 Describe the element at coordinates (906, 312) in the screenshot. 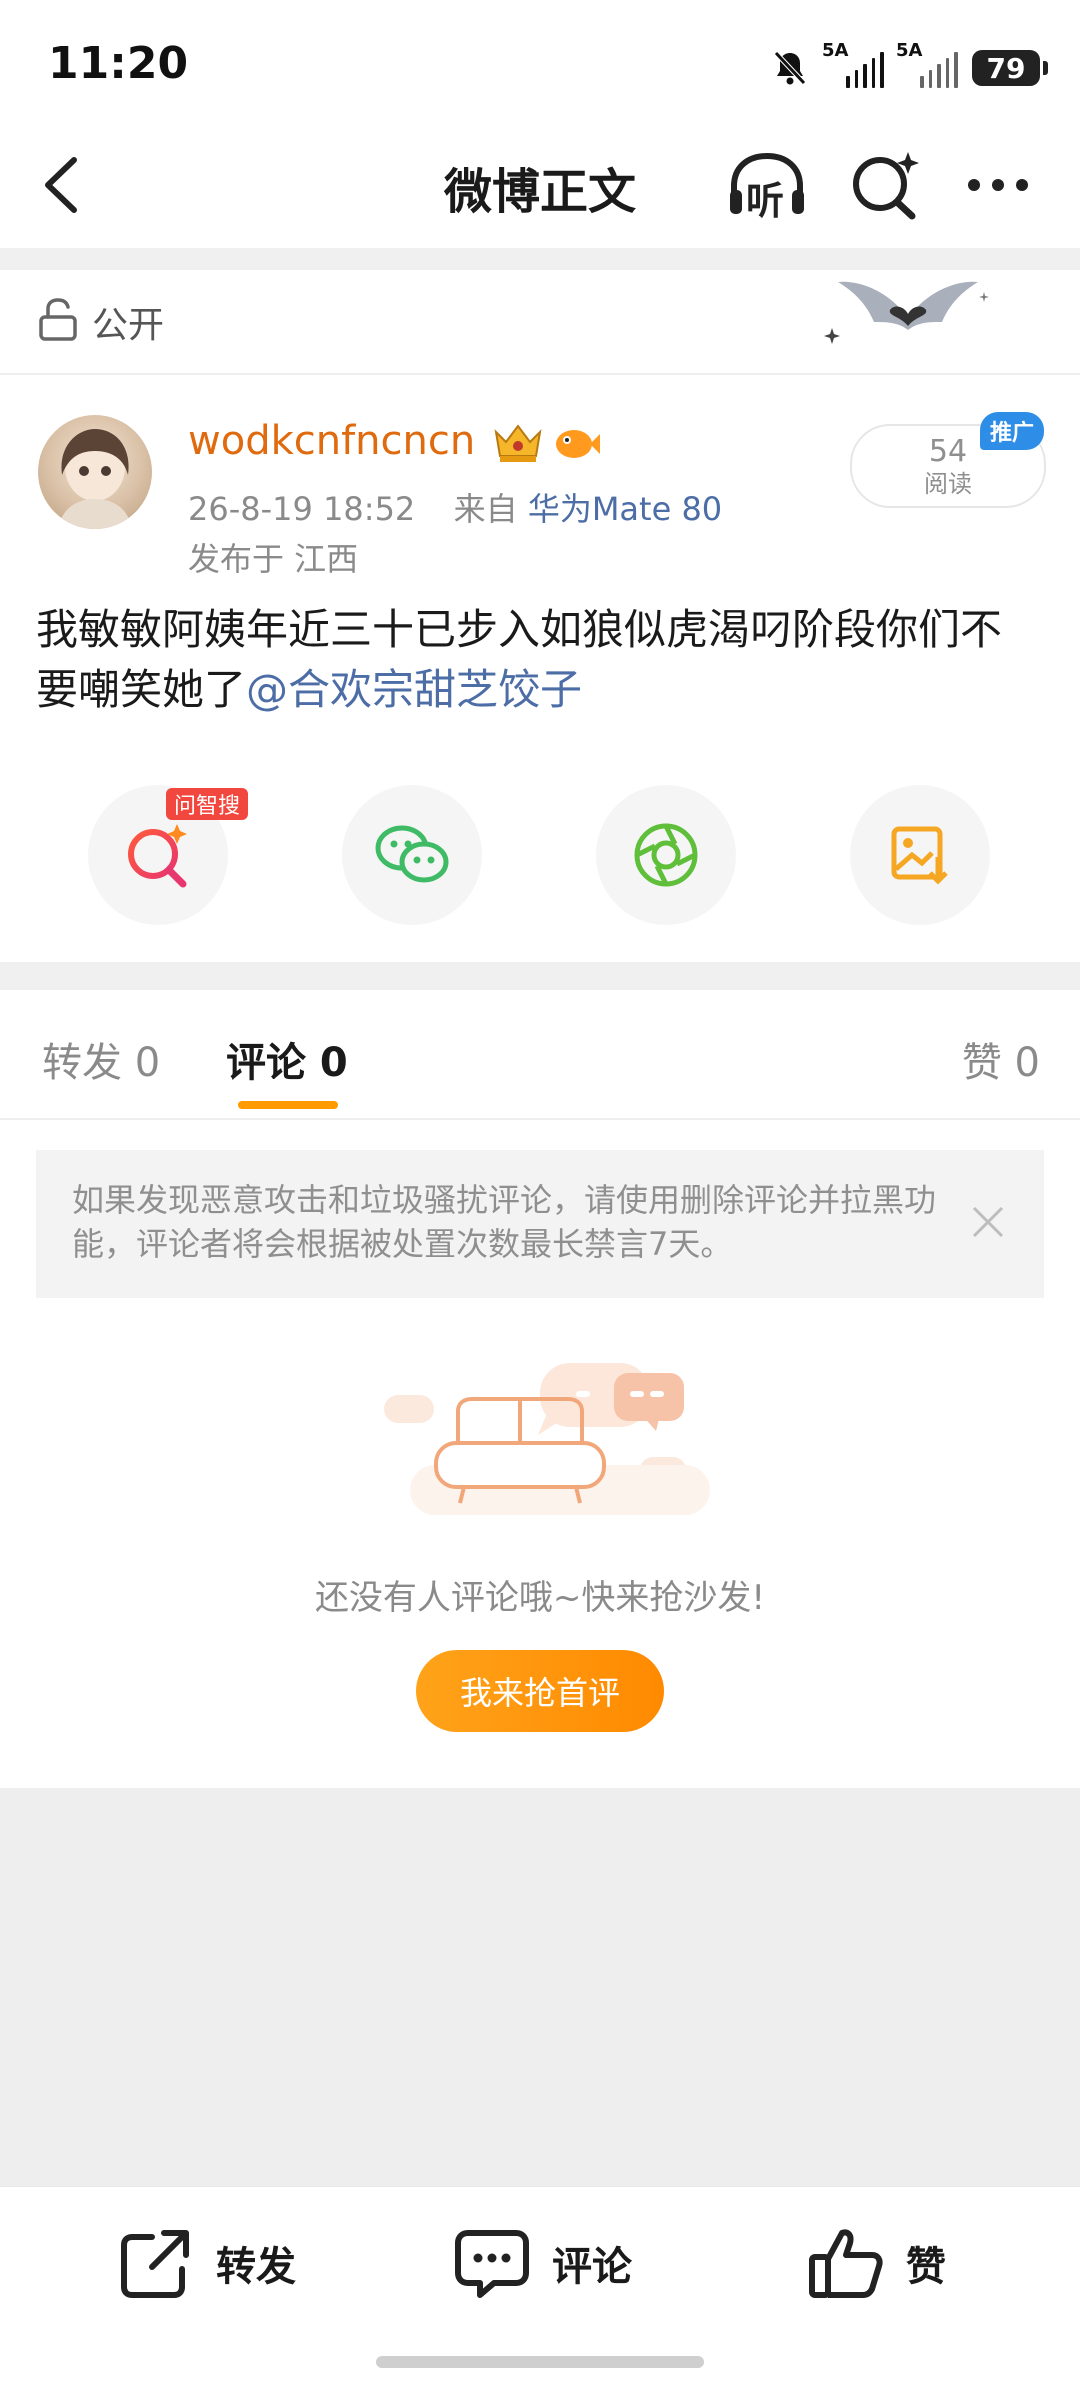

I see `winged-heart-decoration` at that location.